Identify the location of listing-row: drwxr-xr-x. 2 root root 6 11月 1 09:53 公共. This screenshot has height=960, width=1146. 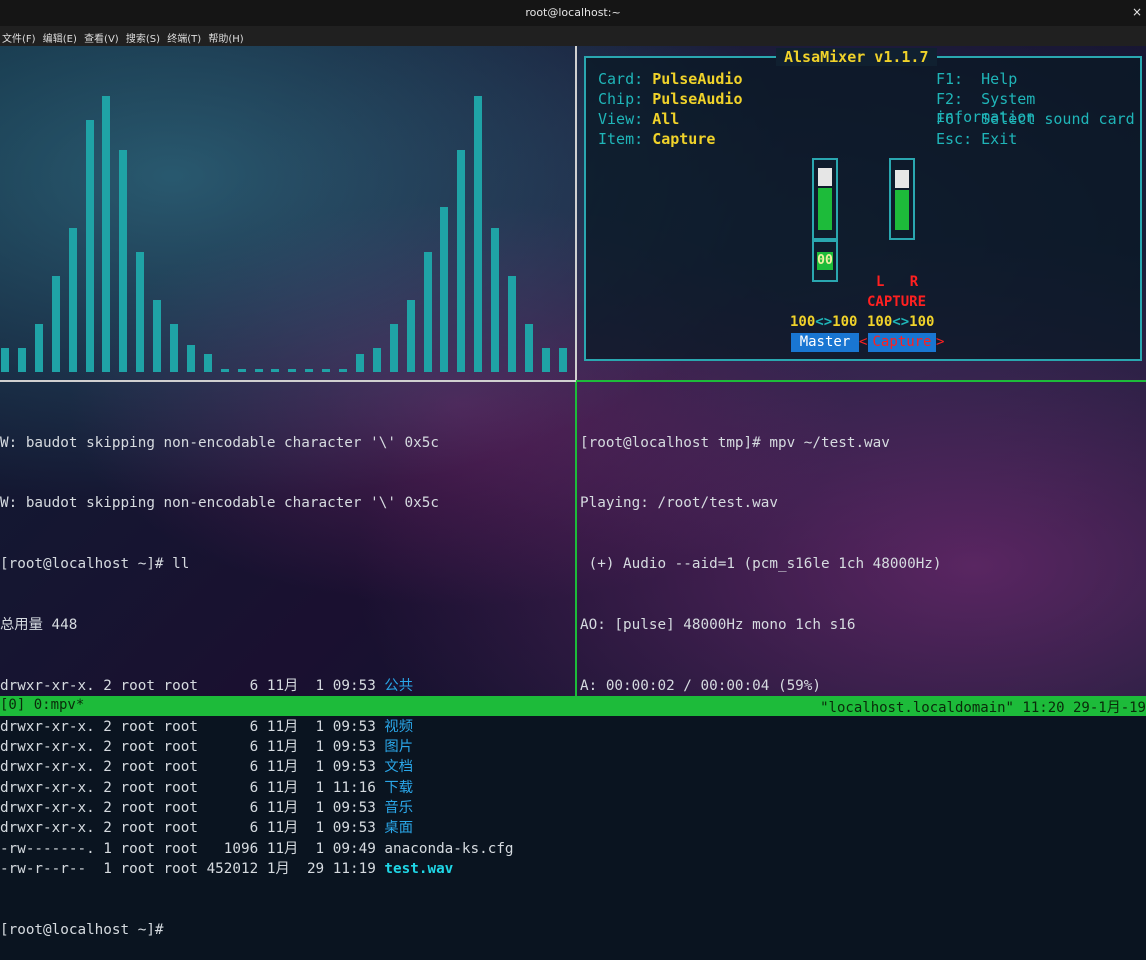
(257, 686).